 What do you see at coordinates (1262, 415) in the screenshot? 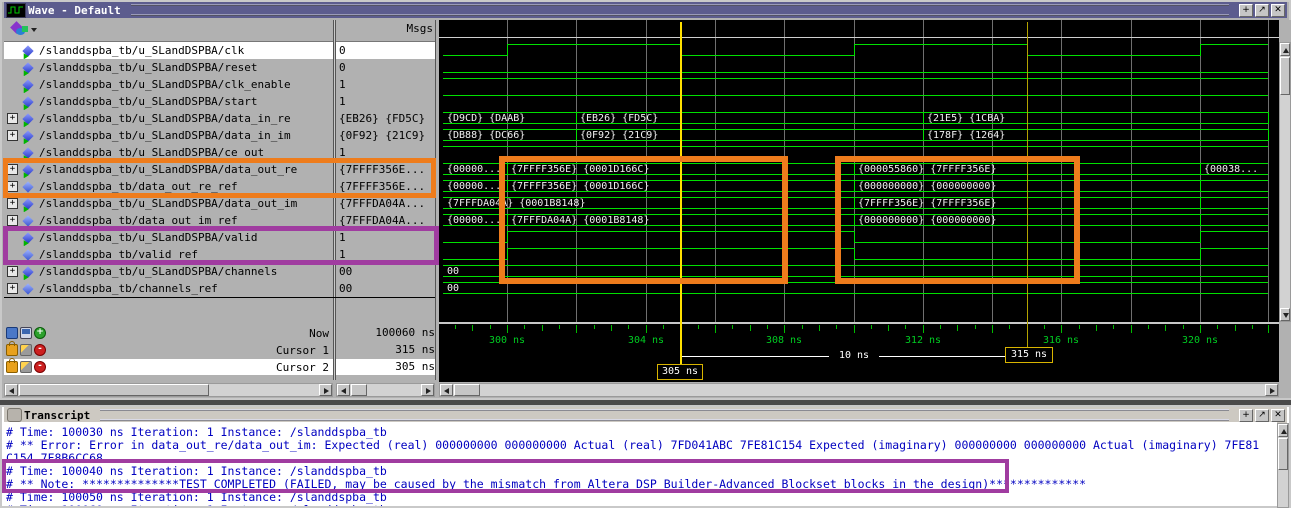
I see `transcript-undock-button: ↗` at bounding box center [1262, 415].